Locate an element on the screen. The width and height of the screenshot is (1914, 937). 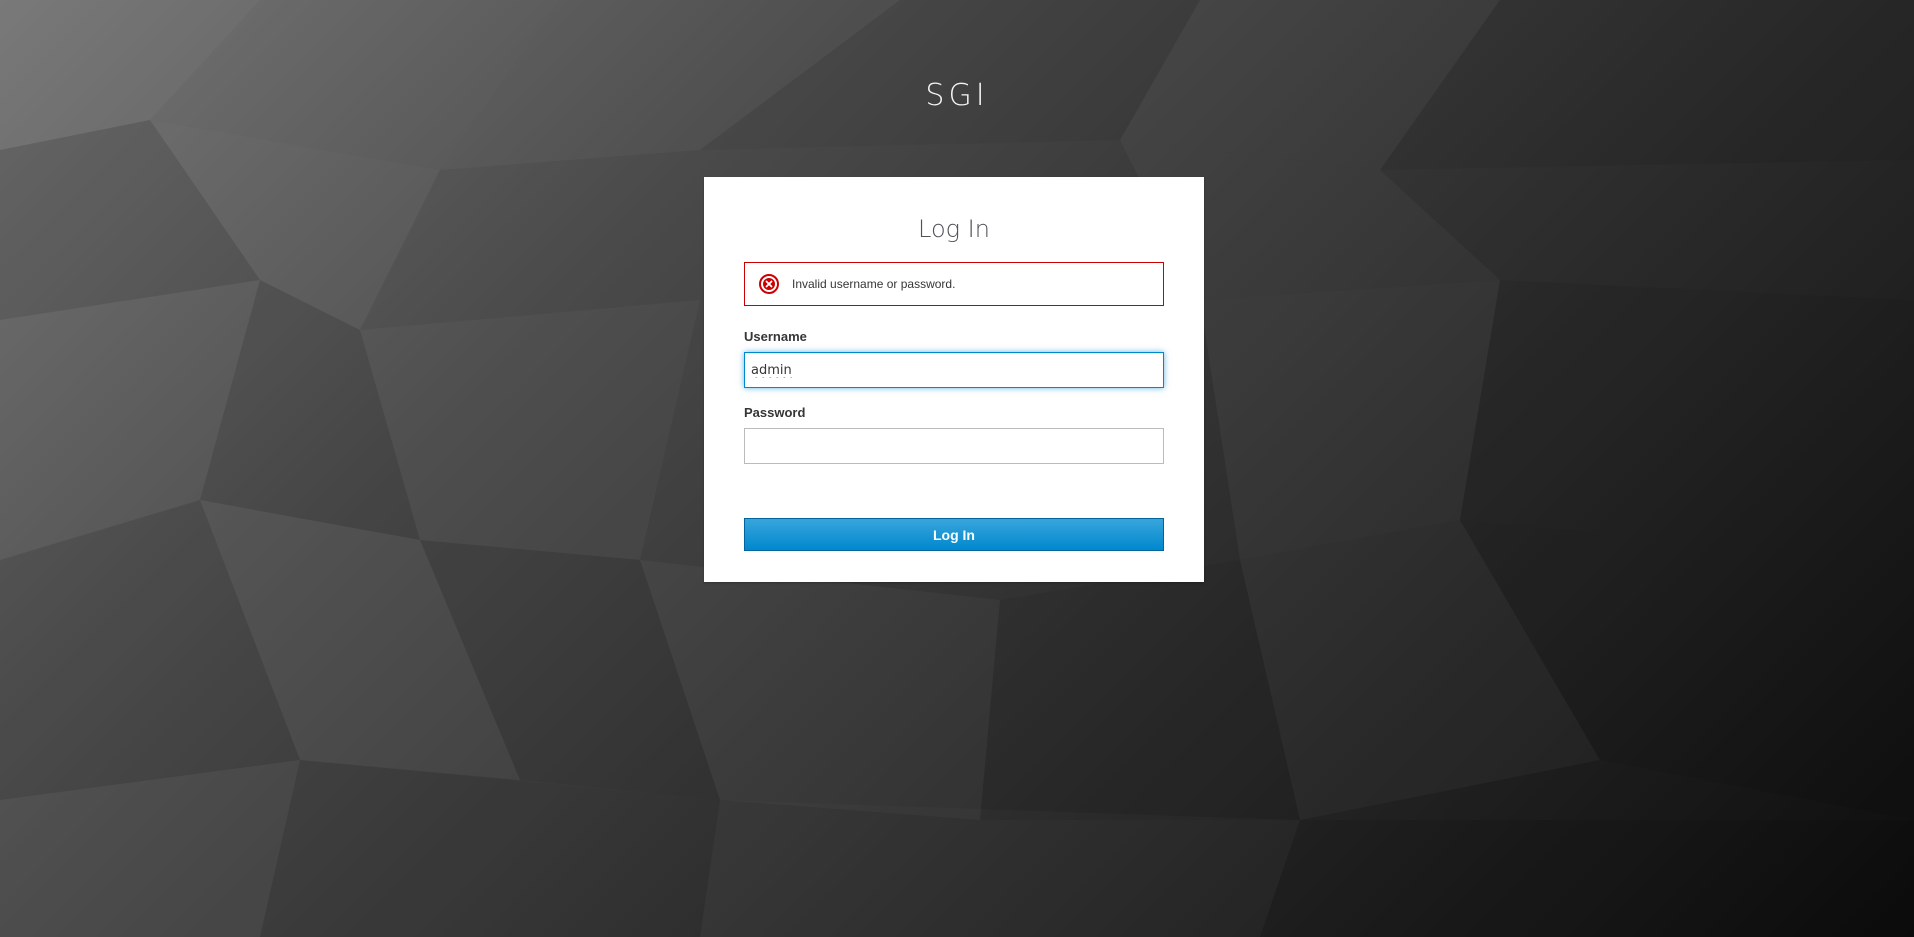
error-alert: Invalid username or password. is located at coordinates (954, 284).